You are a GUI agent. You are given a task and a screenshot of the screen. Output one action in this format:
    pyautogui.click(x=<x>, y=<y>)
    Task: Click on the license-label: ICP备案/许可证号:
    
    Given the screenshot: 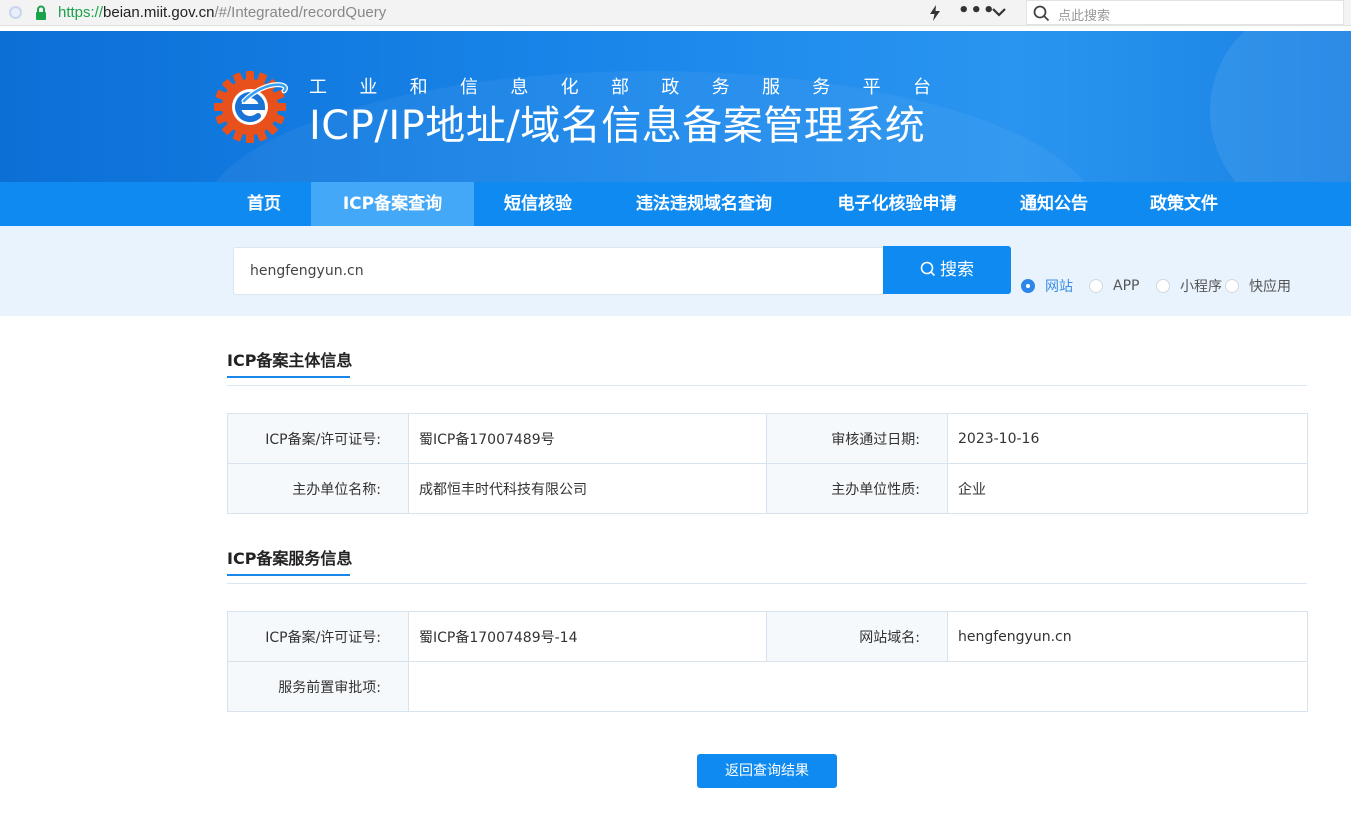 What is the action you would take?
    pyautogui.click(x=318, y=438)
    